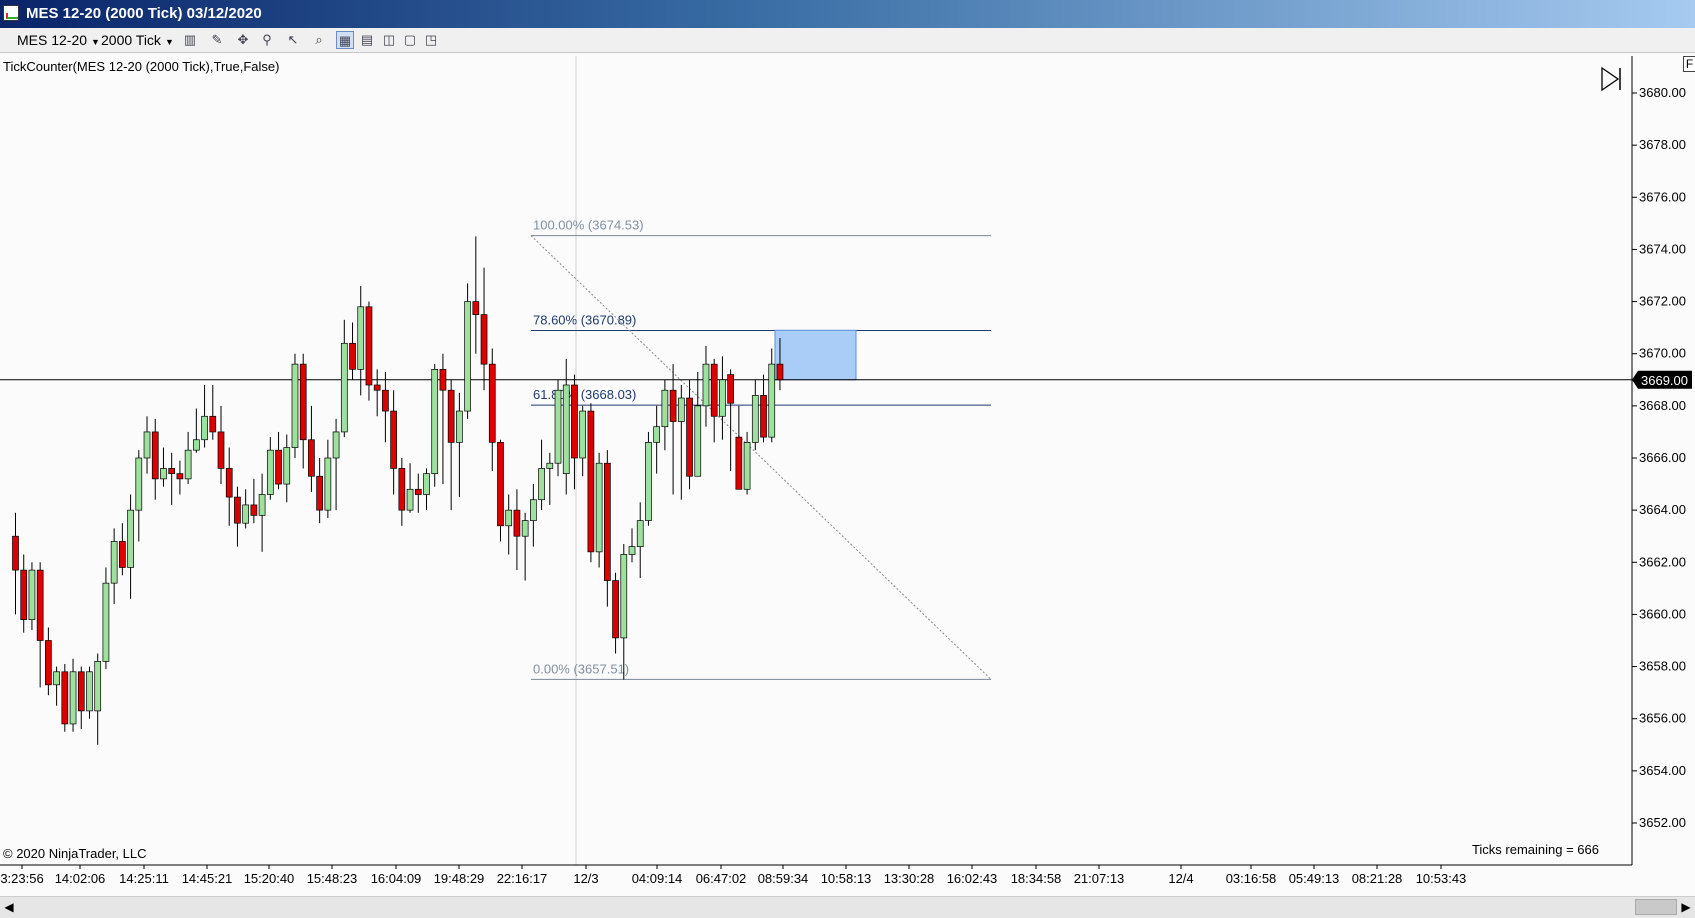 The image size is (1695, 918). What do you see at coordinates (459, 878) in the screenshot?
I see `time-axis-label: 19:48:29` at bounding box center [459, 878].